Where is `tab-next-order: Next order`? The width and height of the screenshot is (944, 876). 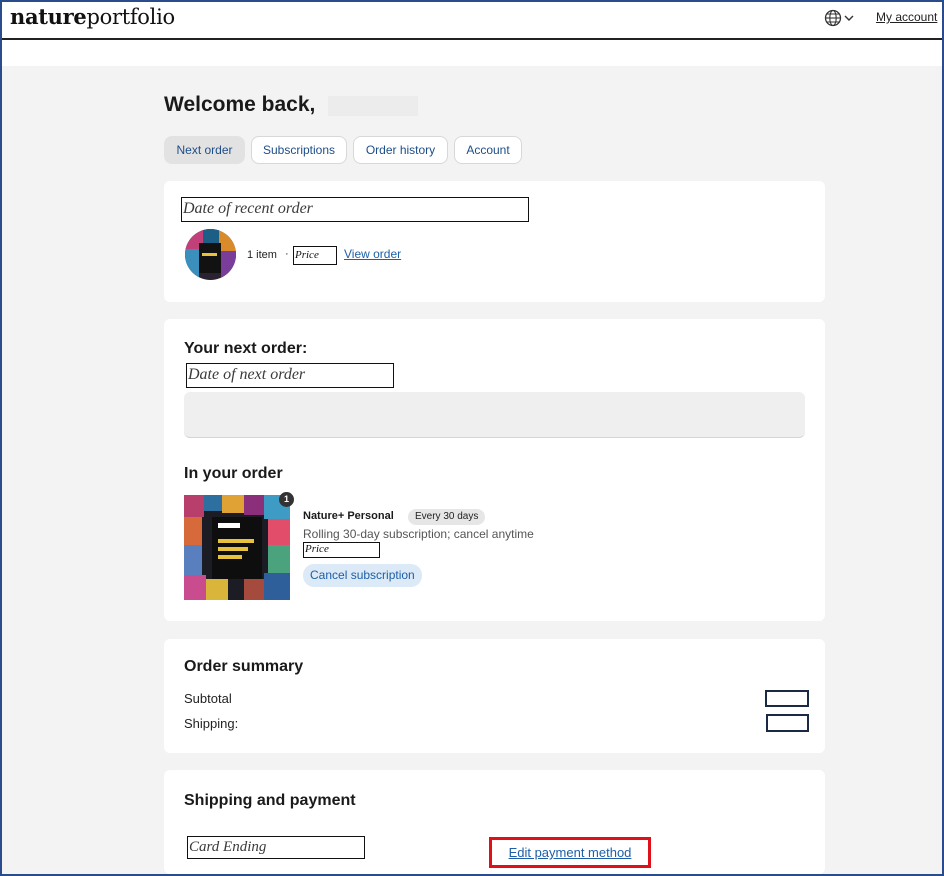 tab-next-order: Next order is located at coordinates (204, 150).